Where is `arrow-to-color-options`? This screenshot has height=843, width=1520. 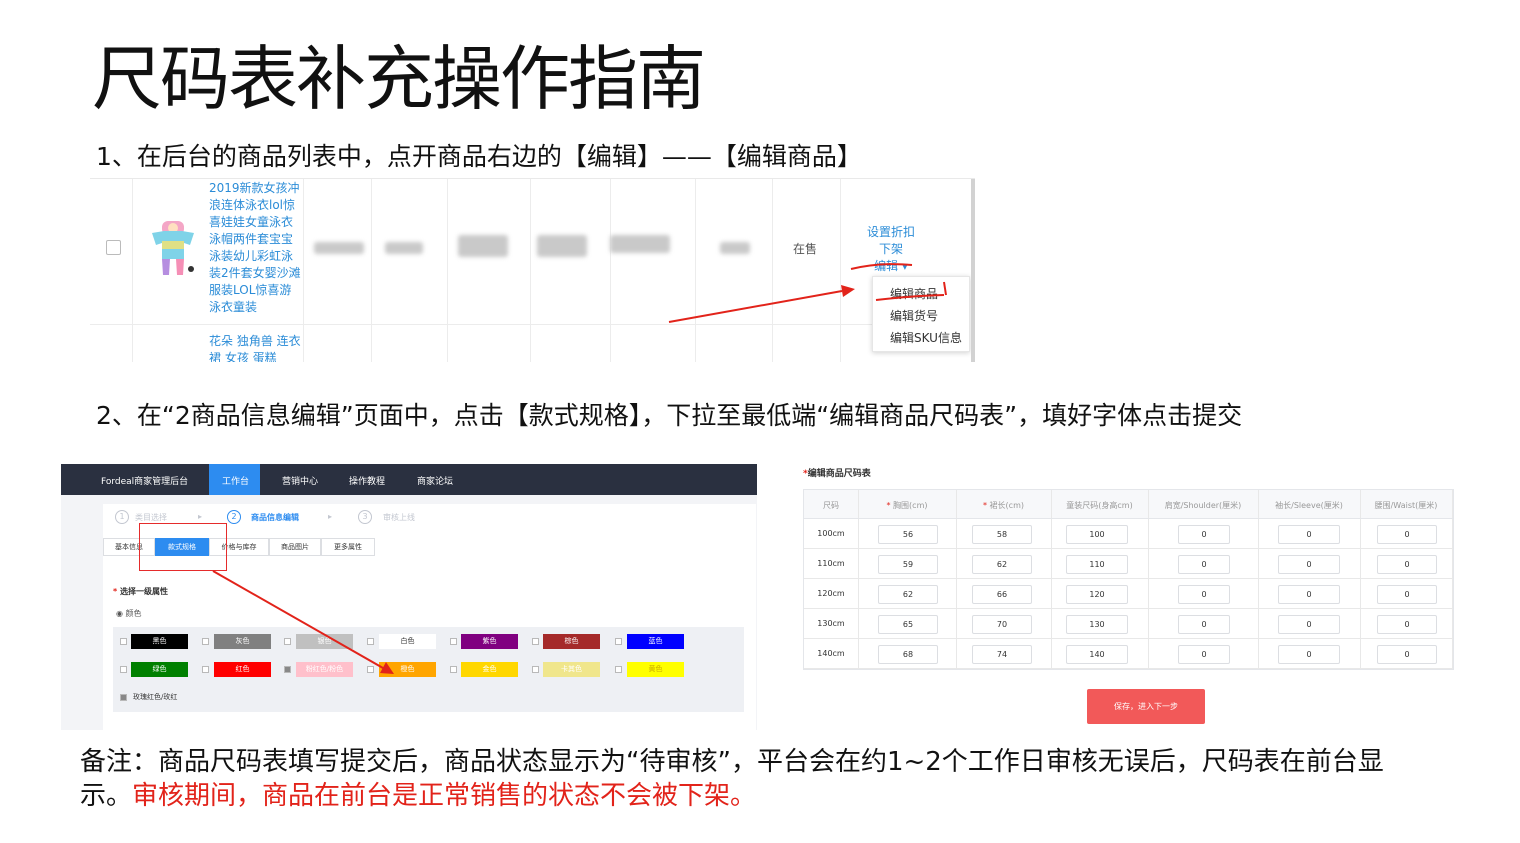
arrow-to-color-options is located at coordinates (298, 619).